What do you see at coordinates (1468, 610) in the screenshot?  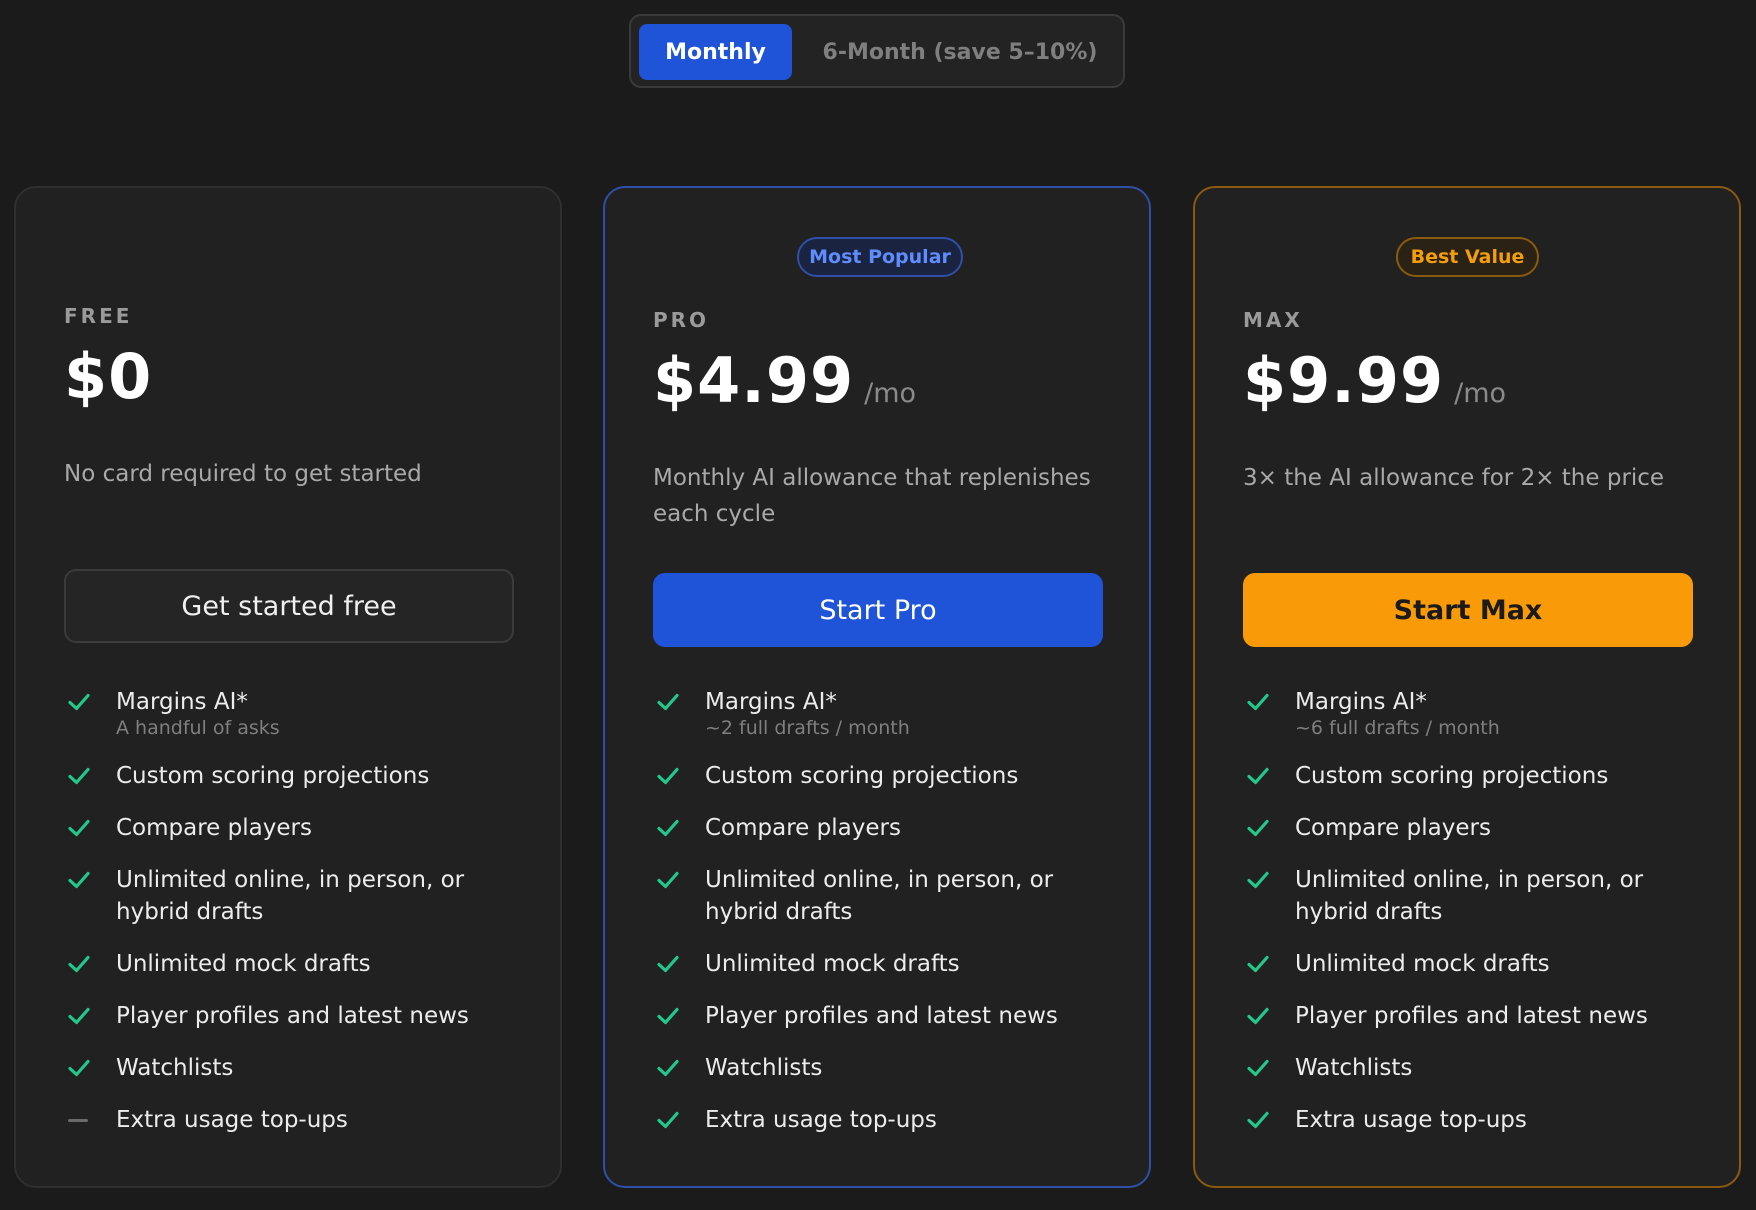 I see `start-max-button: Start Max` at bounding box center [1468, 610].